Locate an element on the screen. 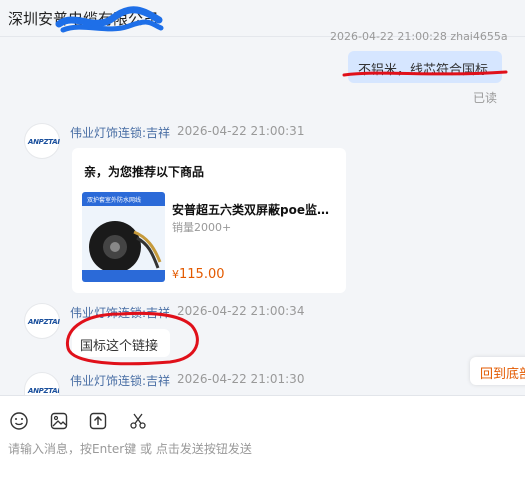 Image resolution: width=525 pixels, height=497 pixels. outgoing-text: 不铝米，线芯符合国标 is located at coordinates (423, 70).